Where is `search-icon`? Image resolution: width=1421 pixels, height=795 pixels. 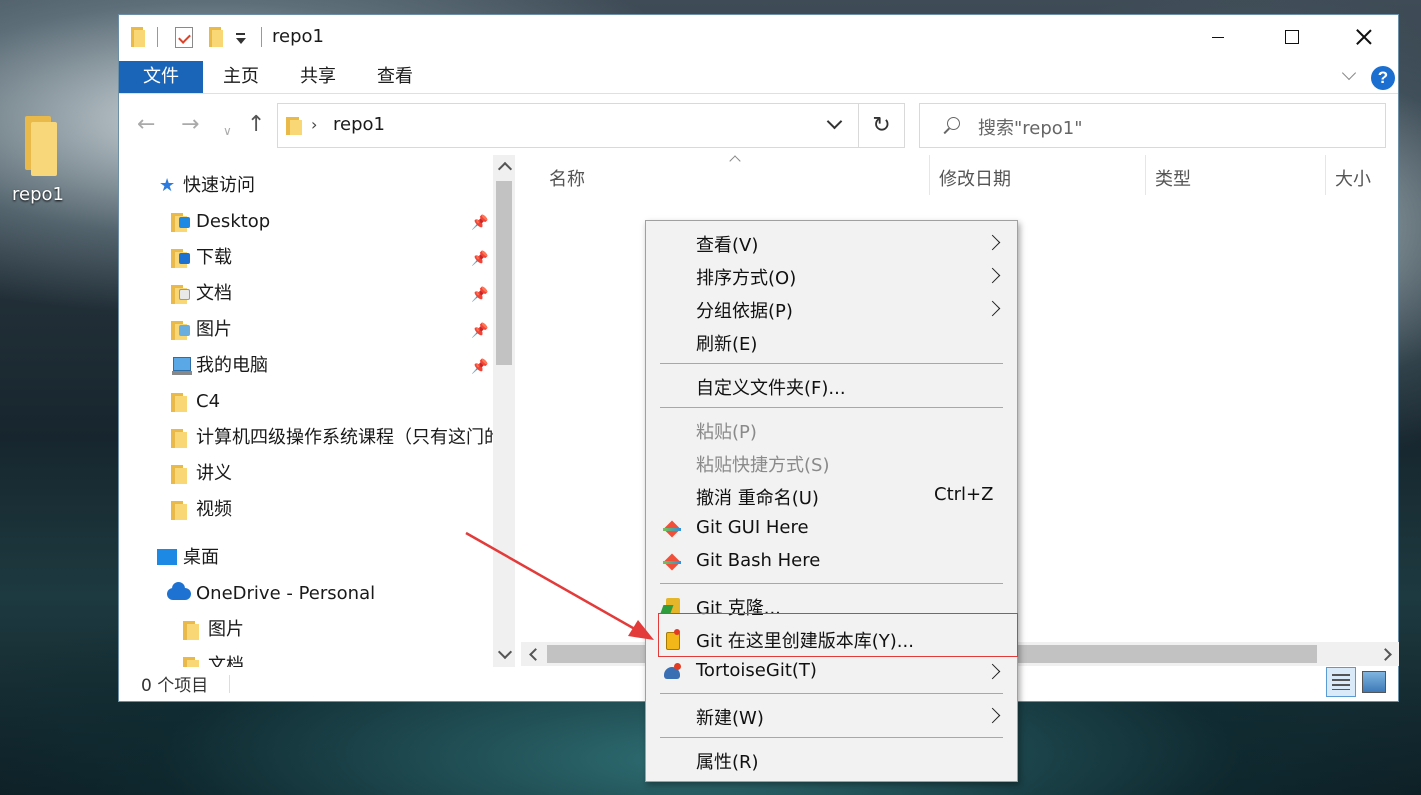 search-icon is located at coordinates (951, 126).